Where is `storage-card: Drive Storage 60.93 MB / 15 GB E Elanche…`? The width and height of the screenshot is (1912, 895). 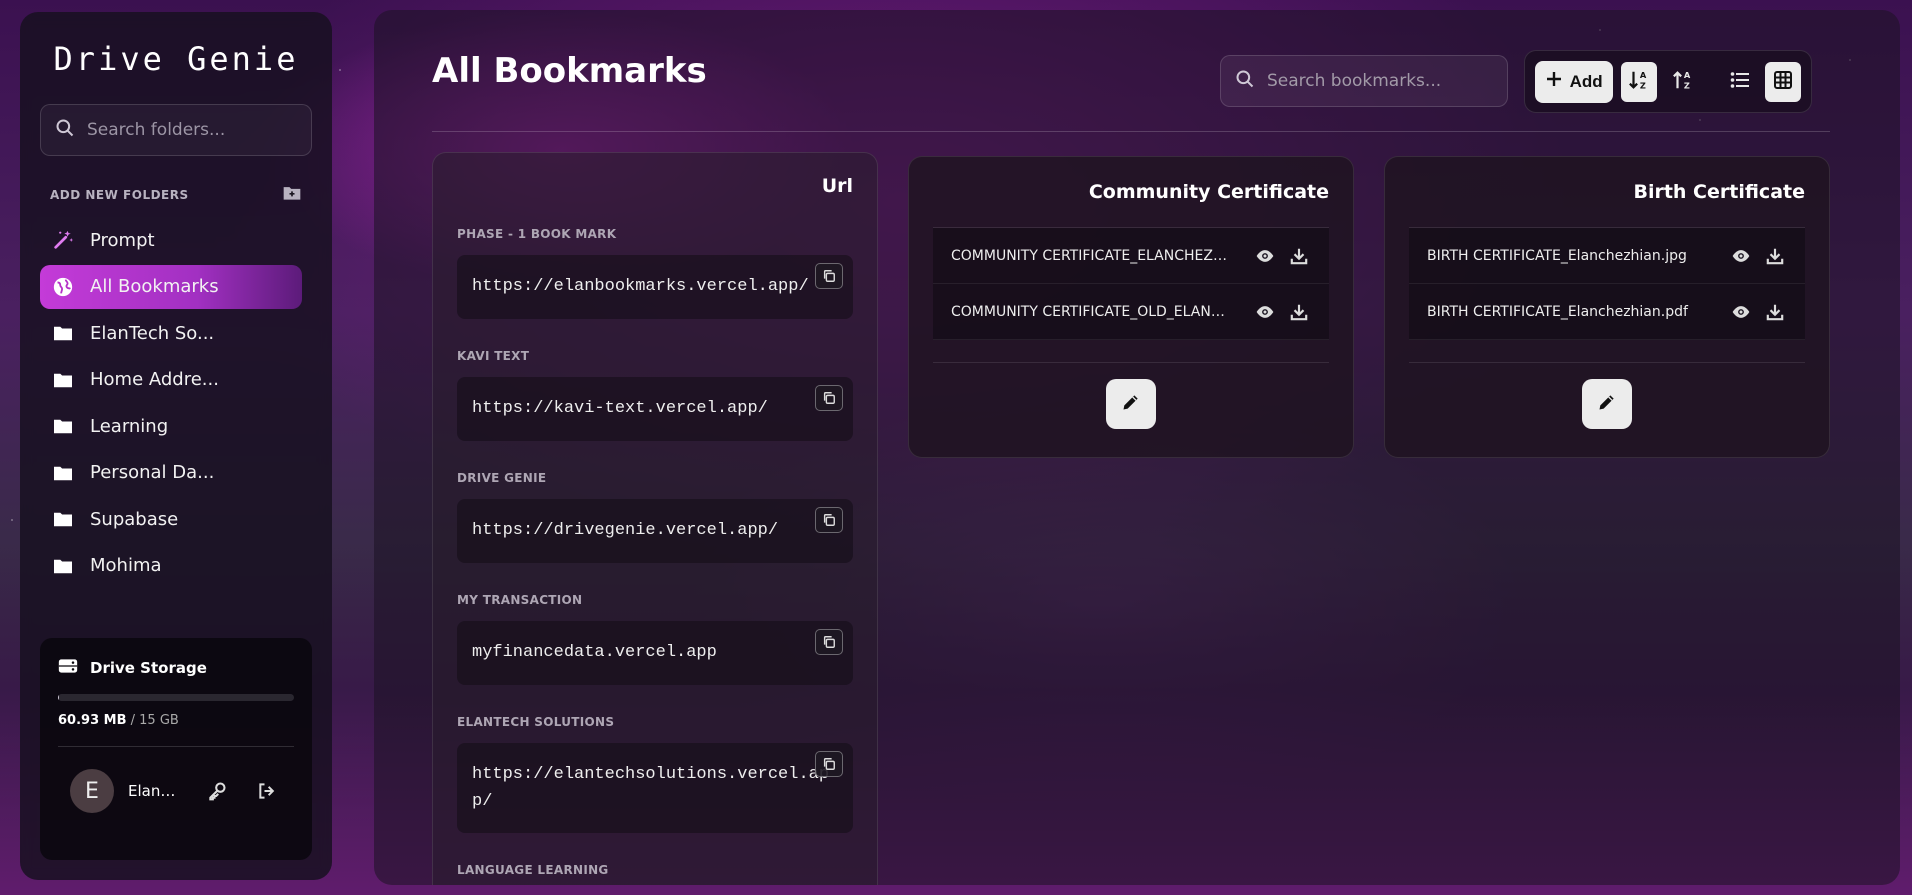 storage-card: Drive Storage 60.93 MB / 15 GB E Elanche… is located at coordinates (176, 749).